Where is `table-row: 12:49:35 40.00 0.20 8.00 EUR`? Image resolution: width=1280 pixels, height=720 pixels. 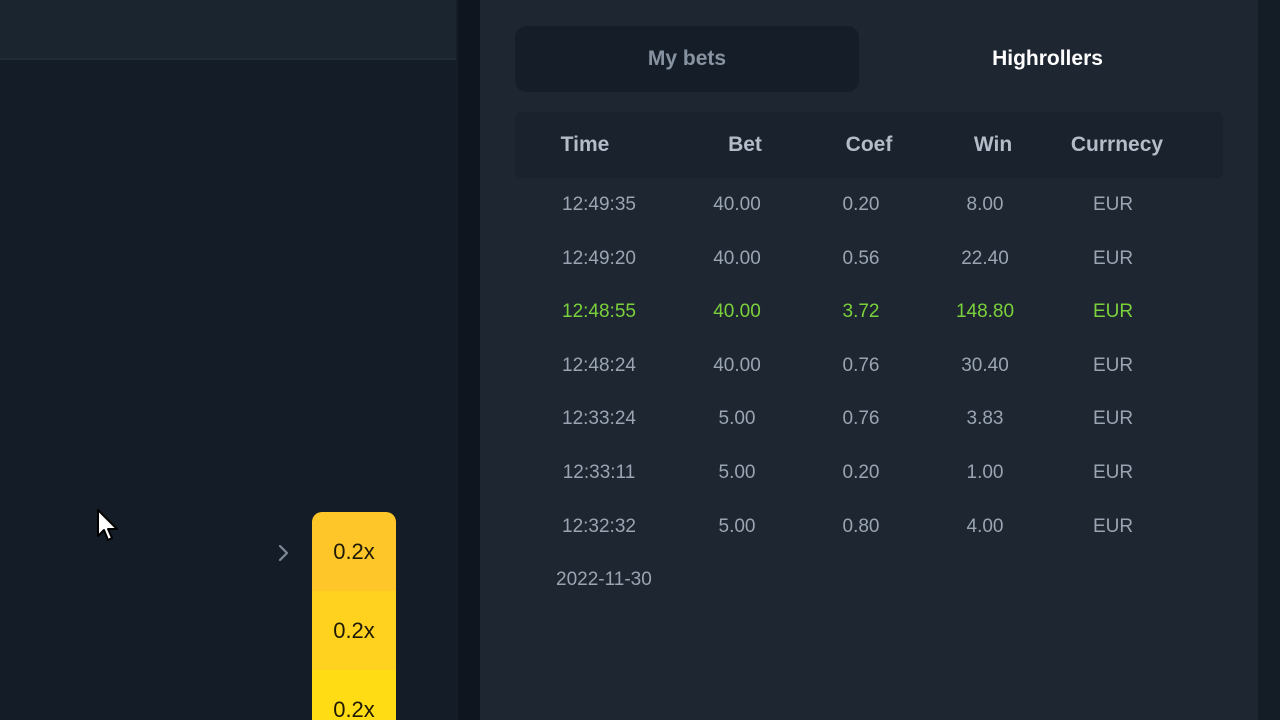 table-row: 12:49:35 40.00 0.20 8.00 EUR is located at coordinates (869, 205).